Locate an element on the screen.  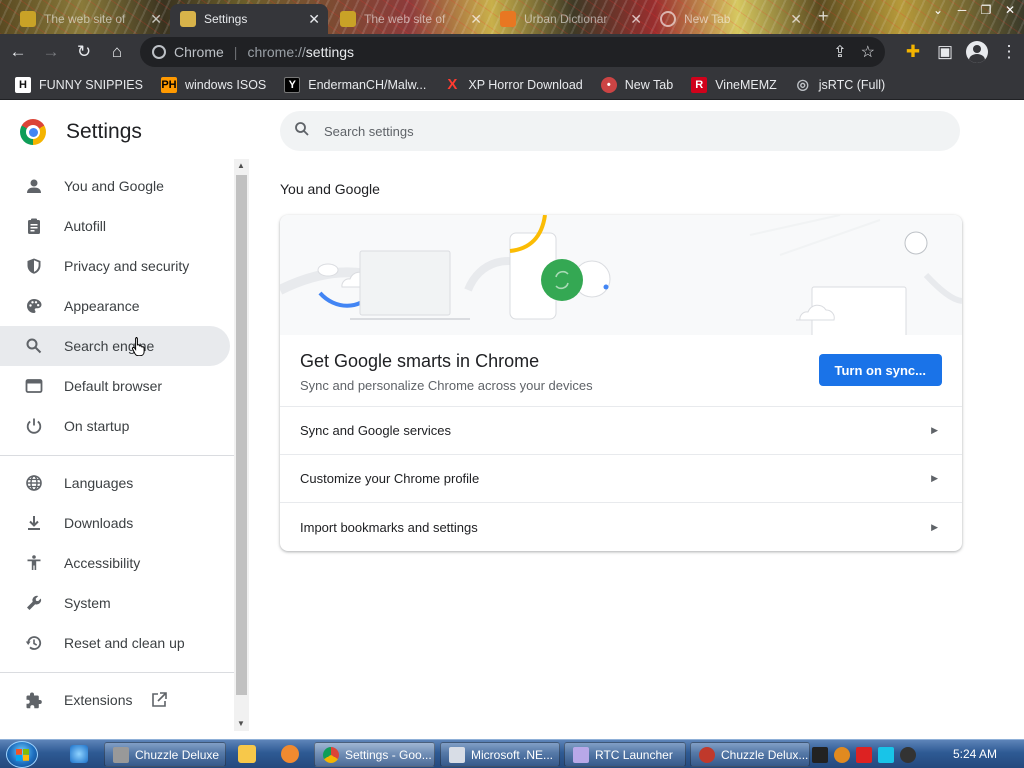
bookmark-item: X XP Horror Download is located at coordinates (513, 85).